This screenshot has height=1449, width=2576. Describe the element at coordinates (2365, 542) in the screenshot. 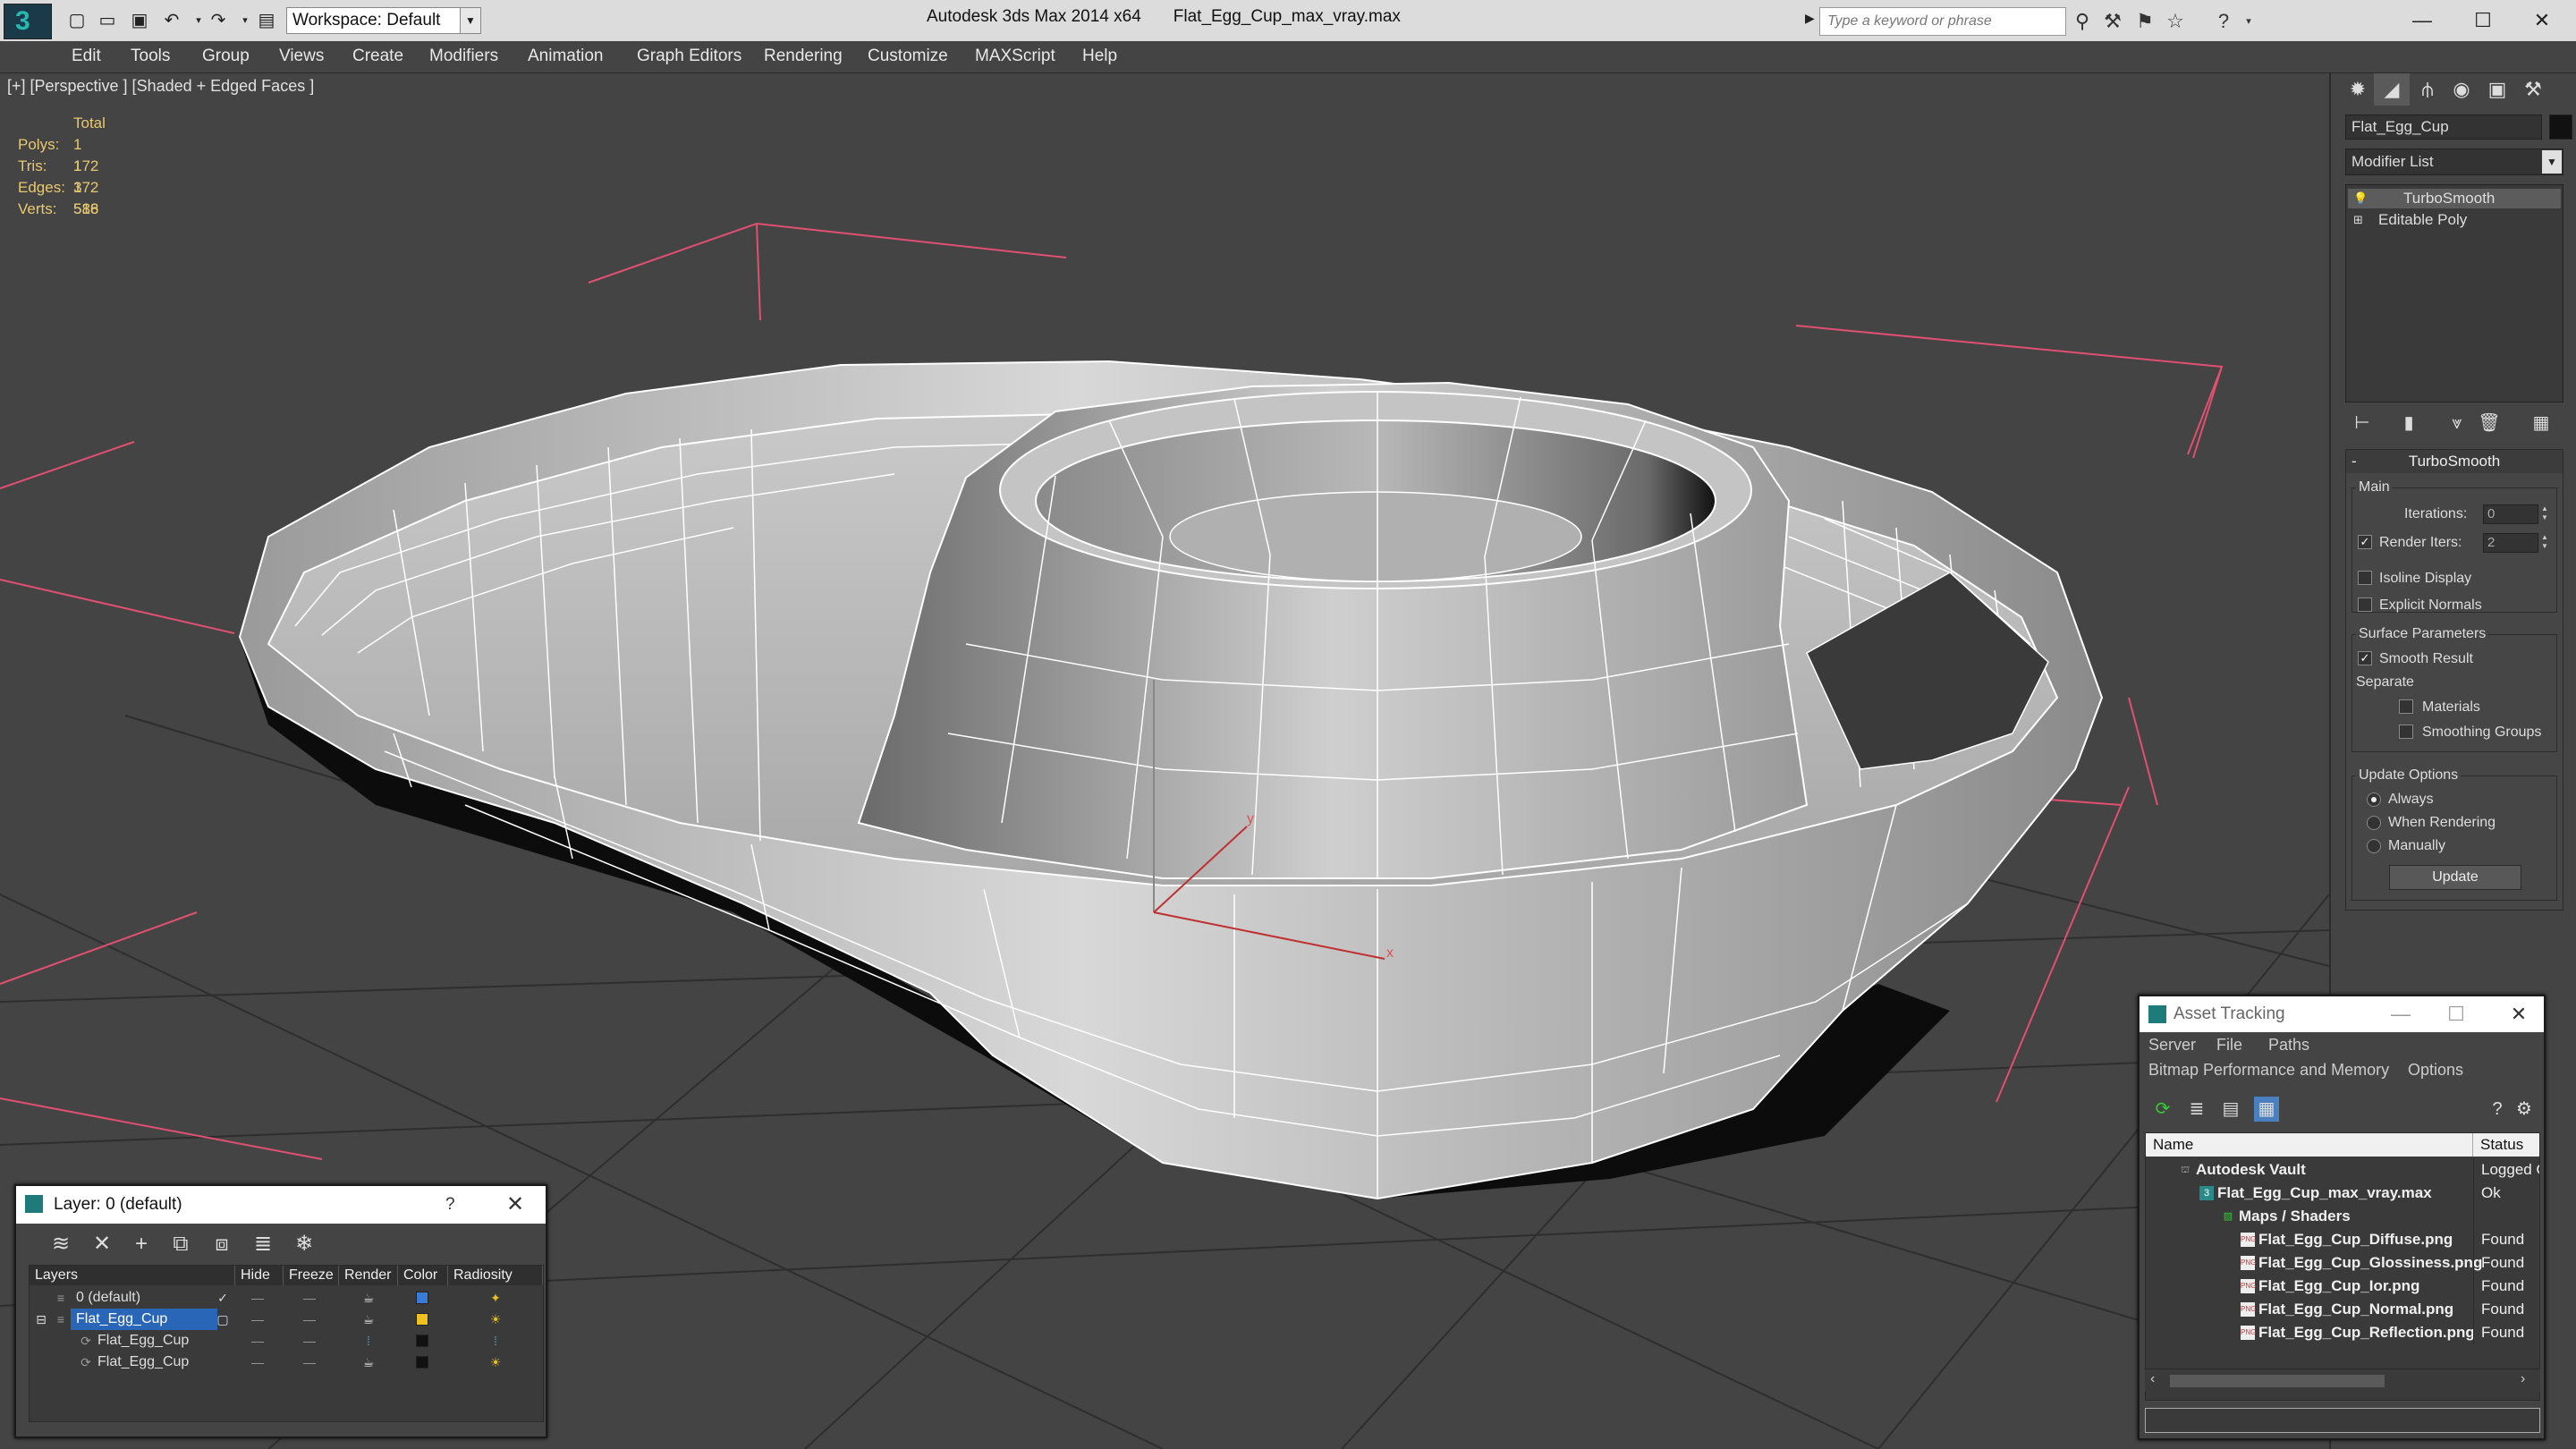

I see `render-iters-checkbox: ✓` at that location.